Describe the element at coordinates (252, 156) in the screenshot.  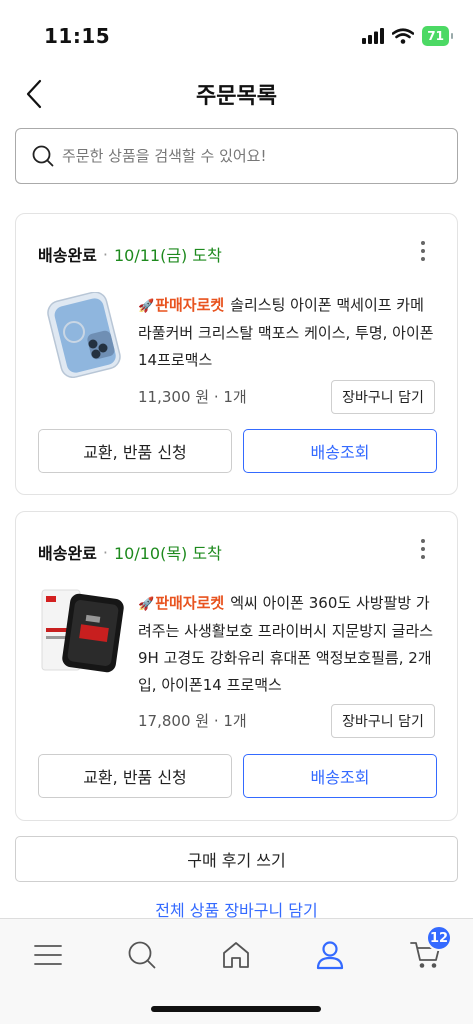
I see `search-input` at that location.